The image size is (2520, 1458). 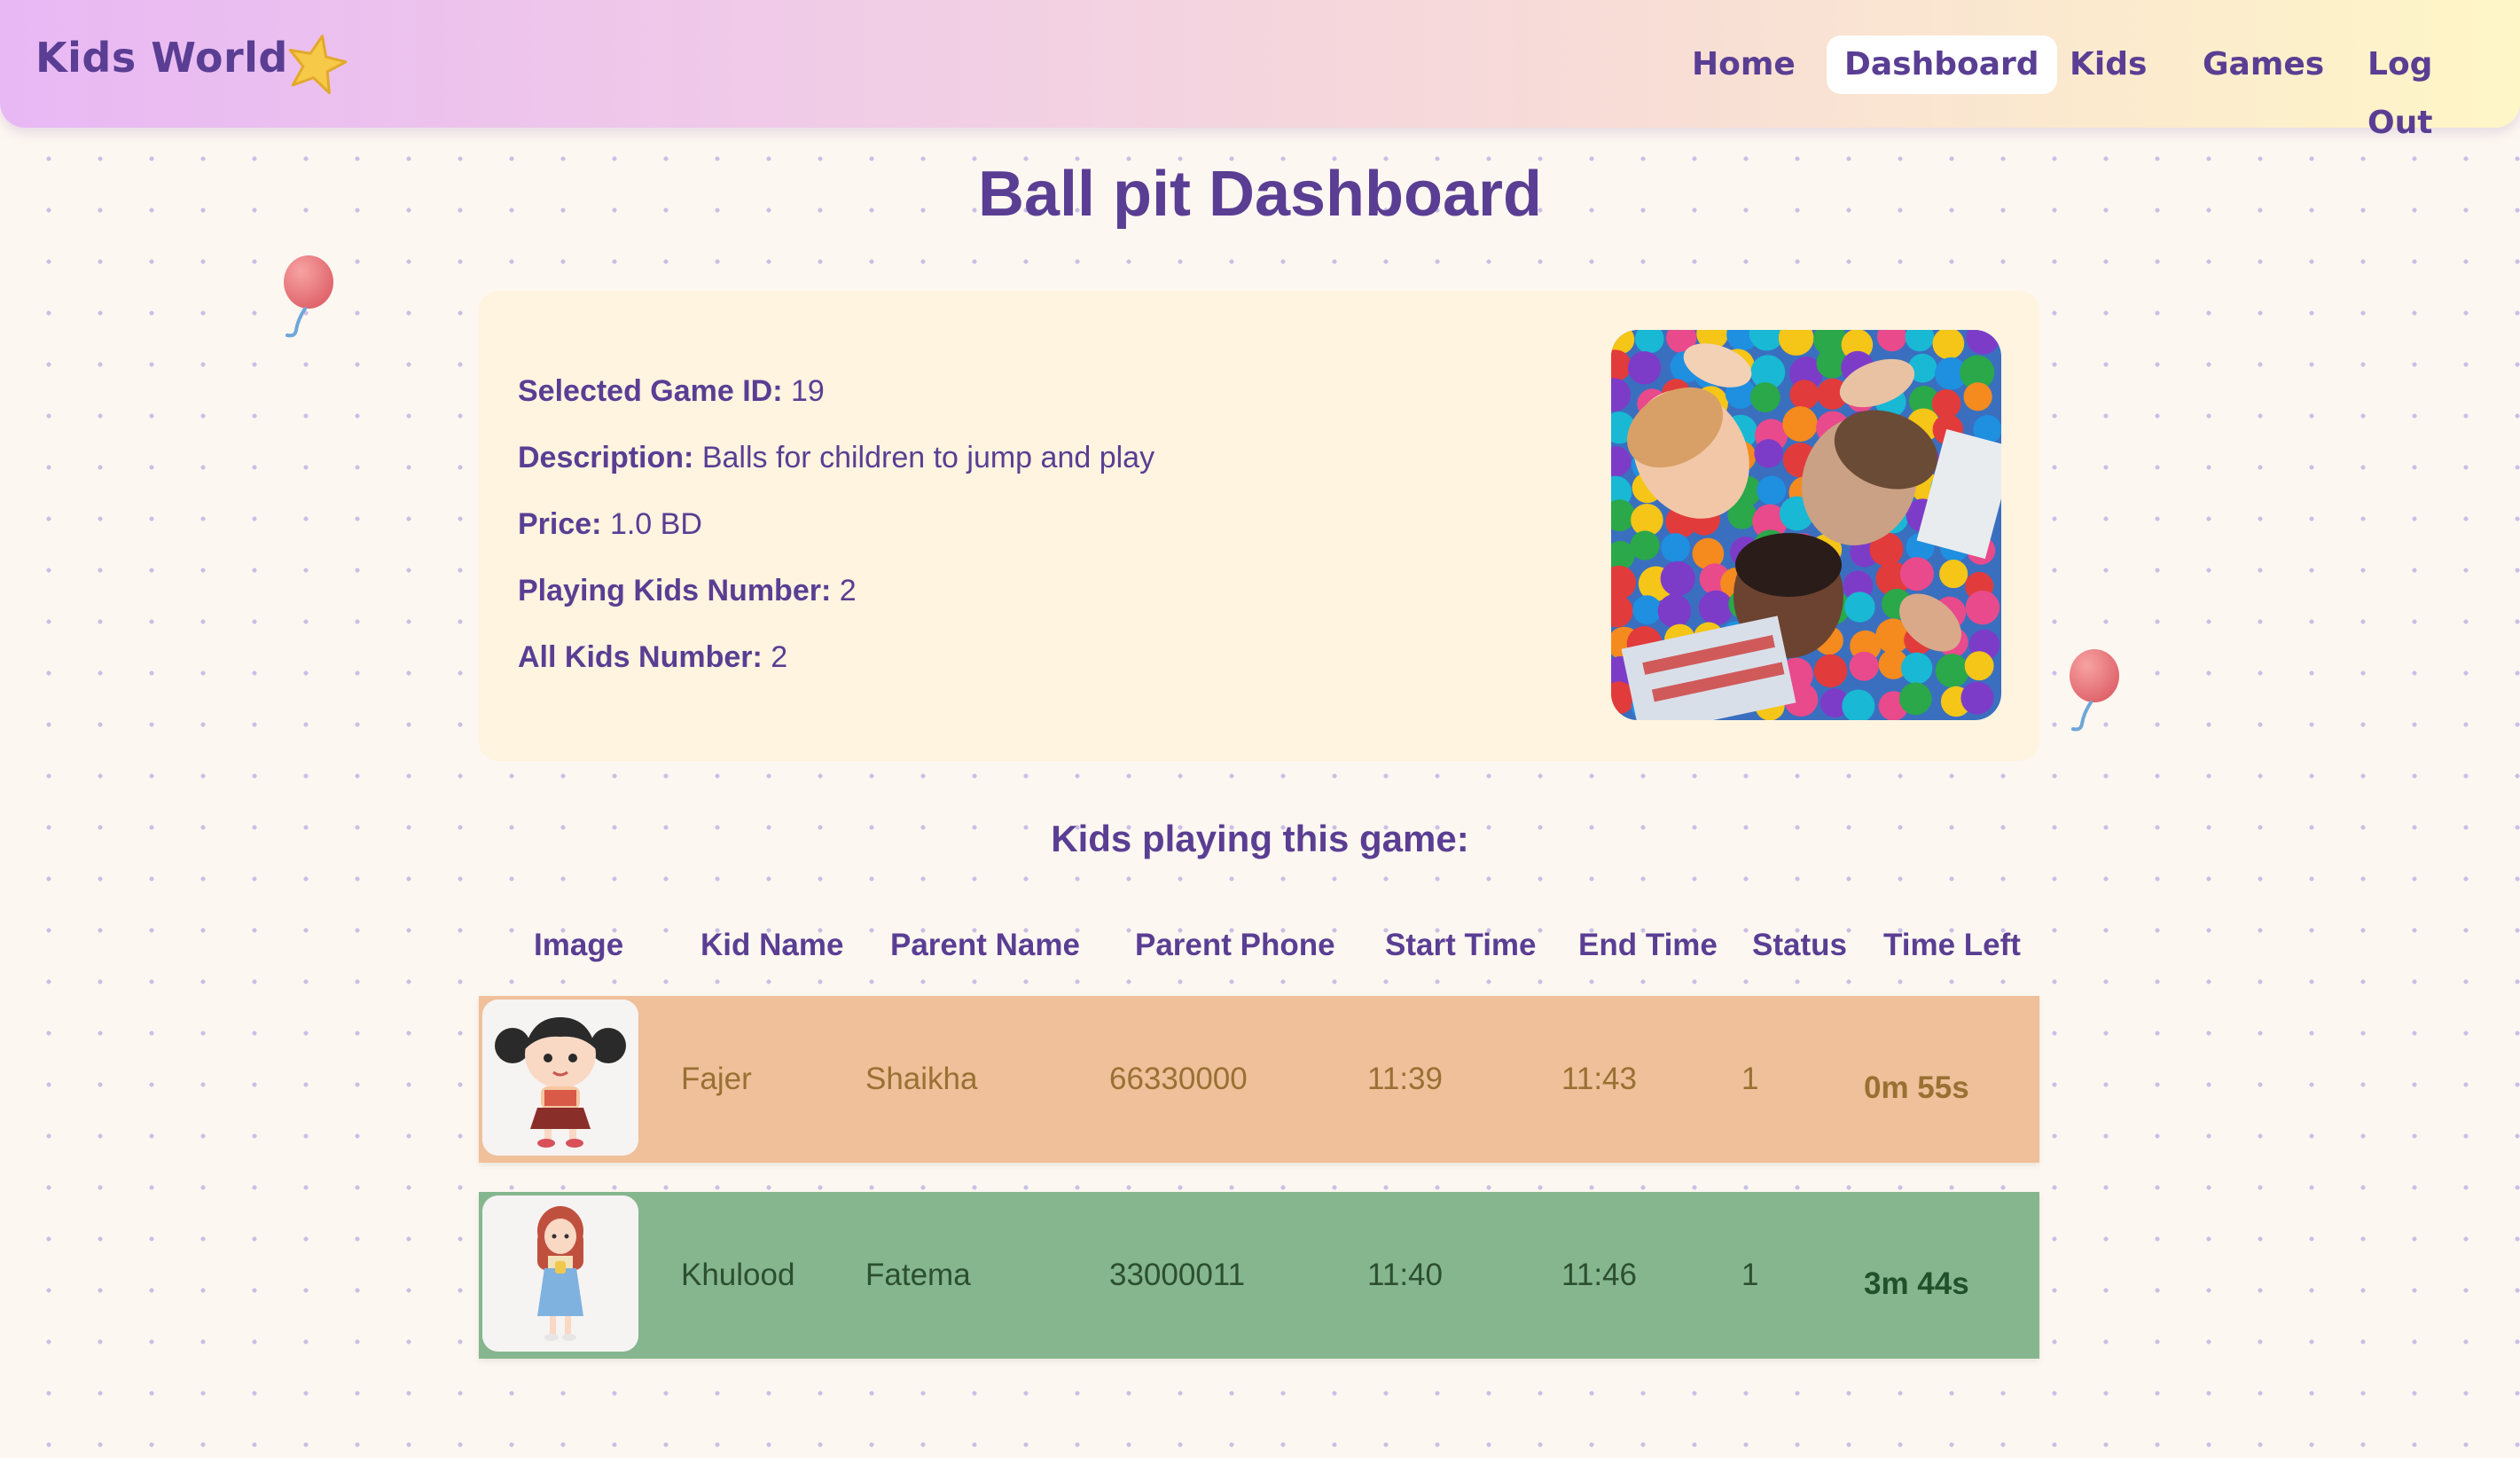 I want to click on page-title: Ball pit Dashboard, so click(x=1260, y=194).